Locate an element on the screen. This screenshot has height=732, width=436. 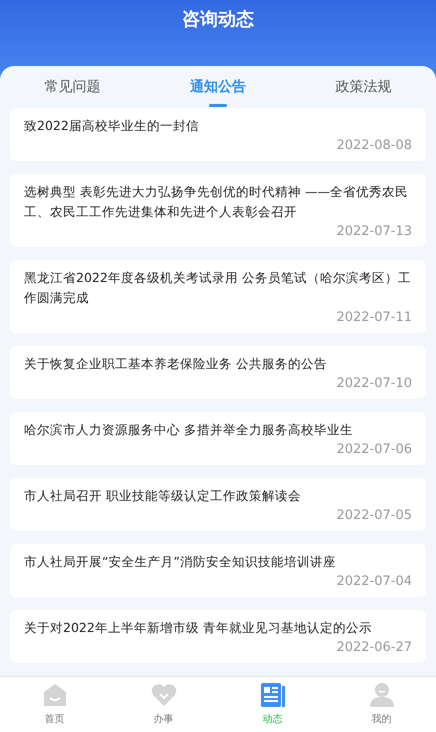
nav-item: 首页 is located at coordinates (54, 704).